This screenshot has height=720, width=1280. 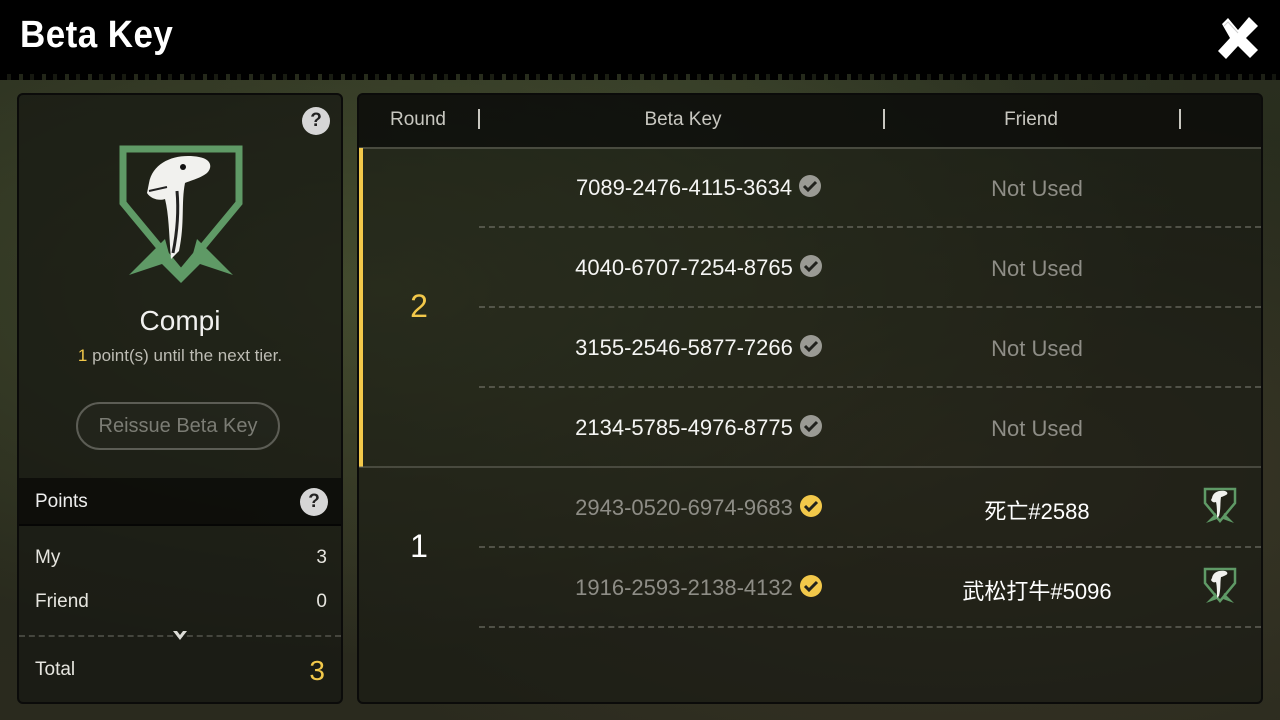 I want to click on round-number: 2, so click(x=419, y=306).